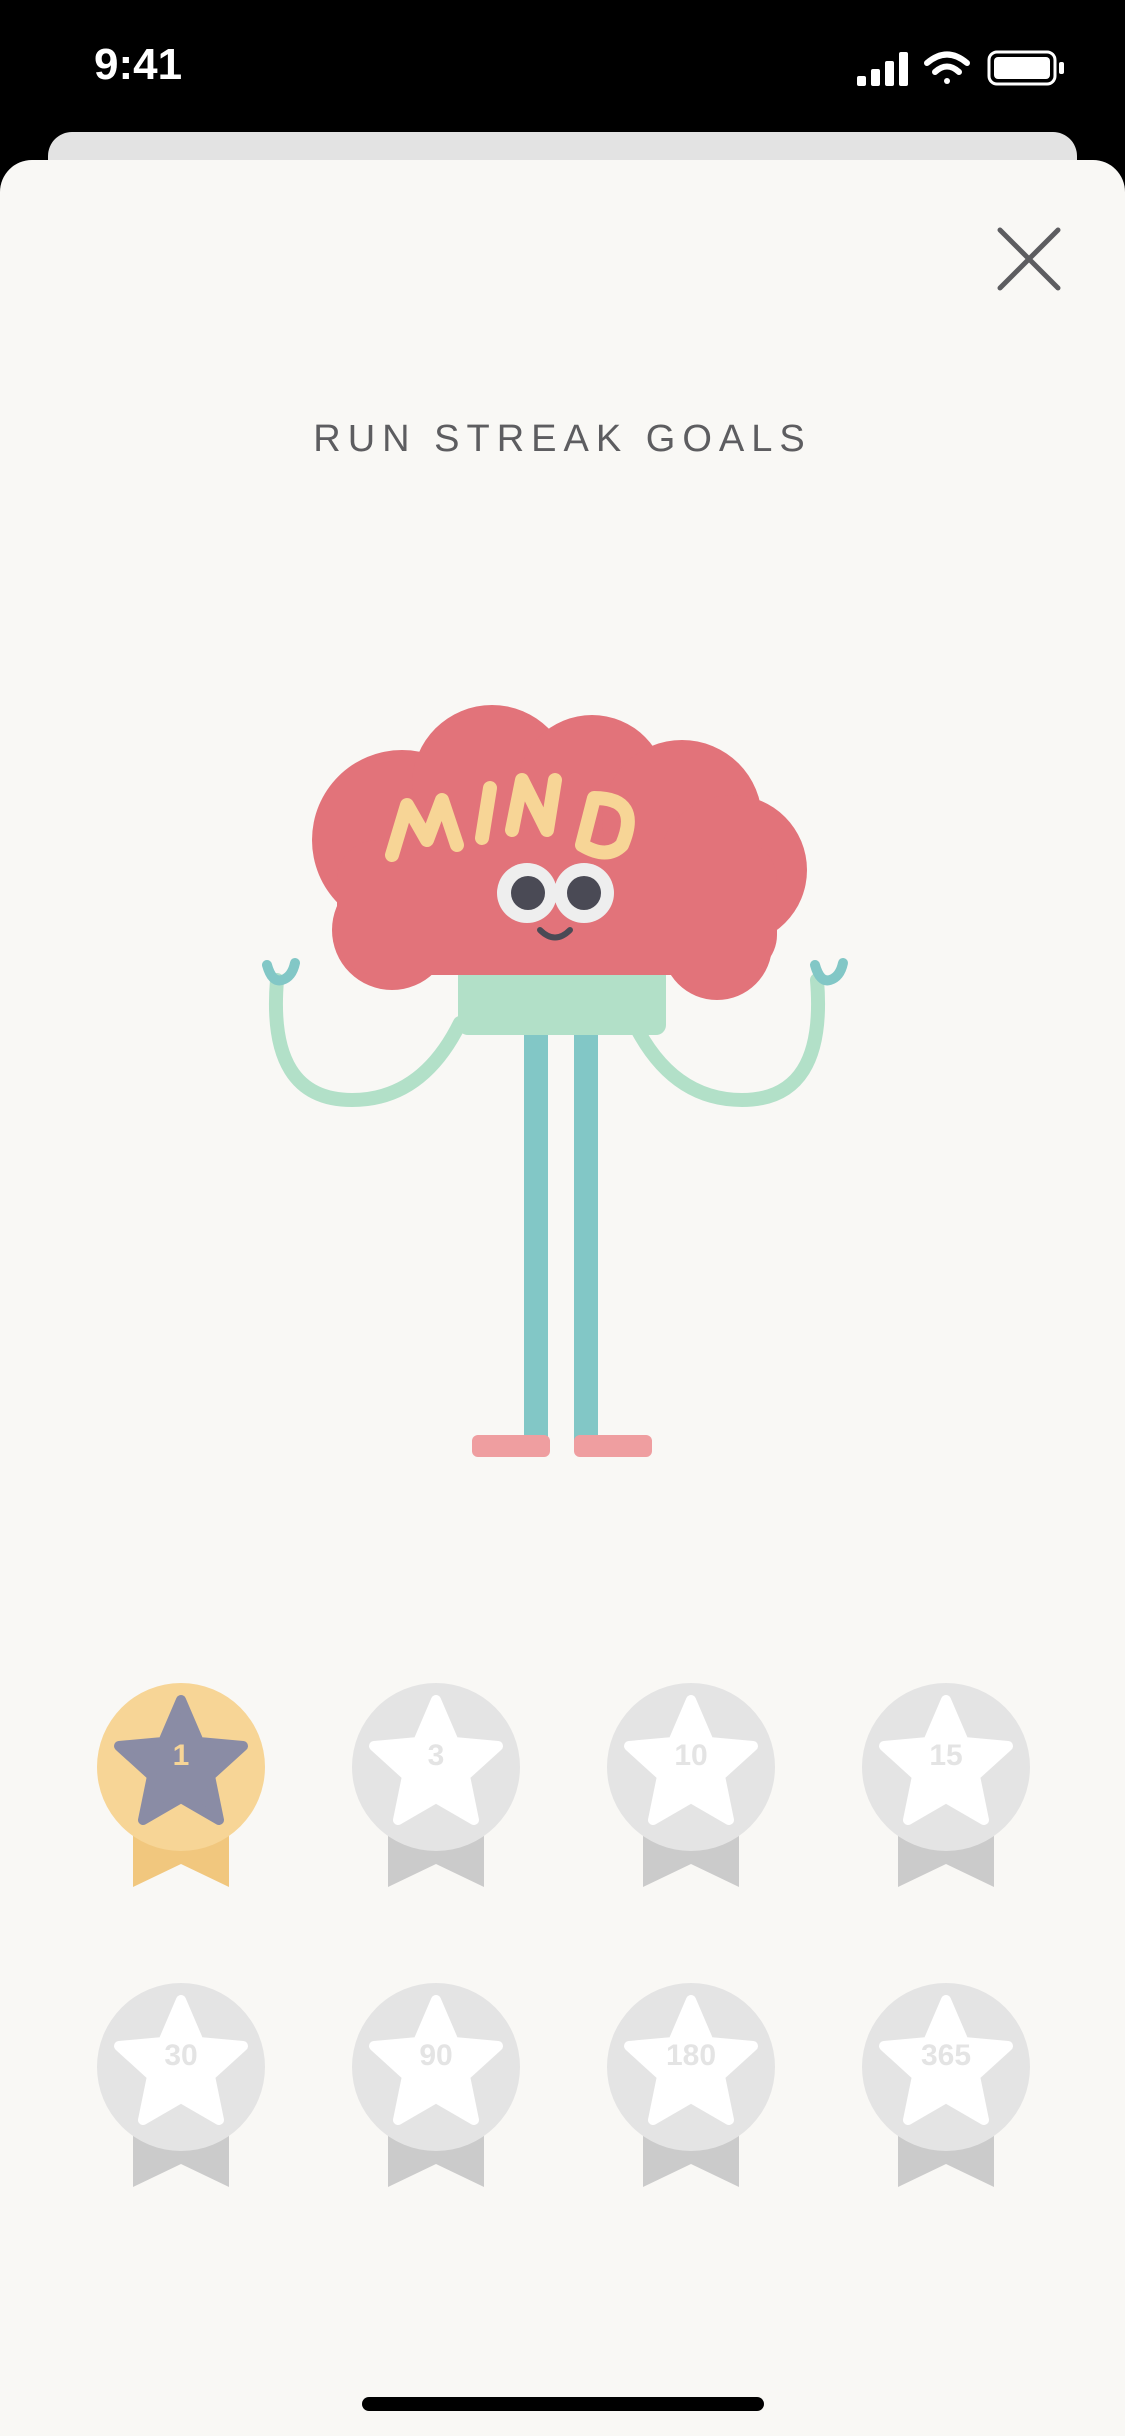 The image size is (1125, 2436). Describe the element at coordinates (181, 2055) in the screenshot. I see `badge-label: 30` at that location.